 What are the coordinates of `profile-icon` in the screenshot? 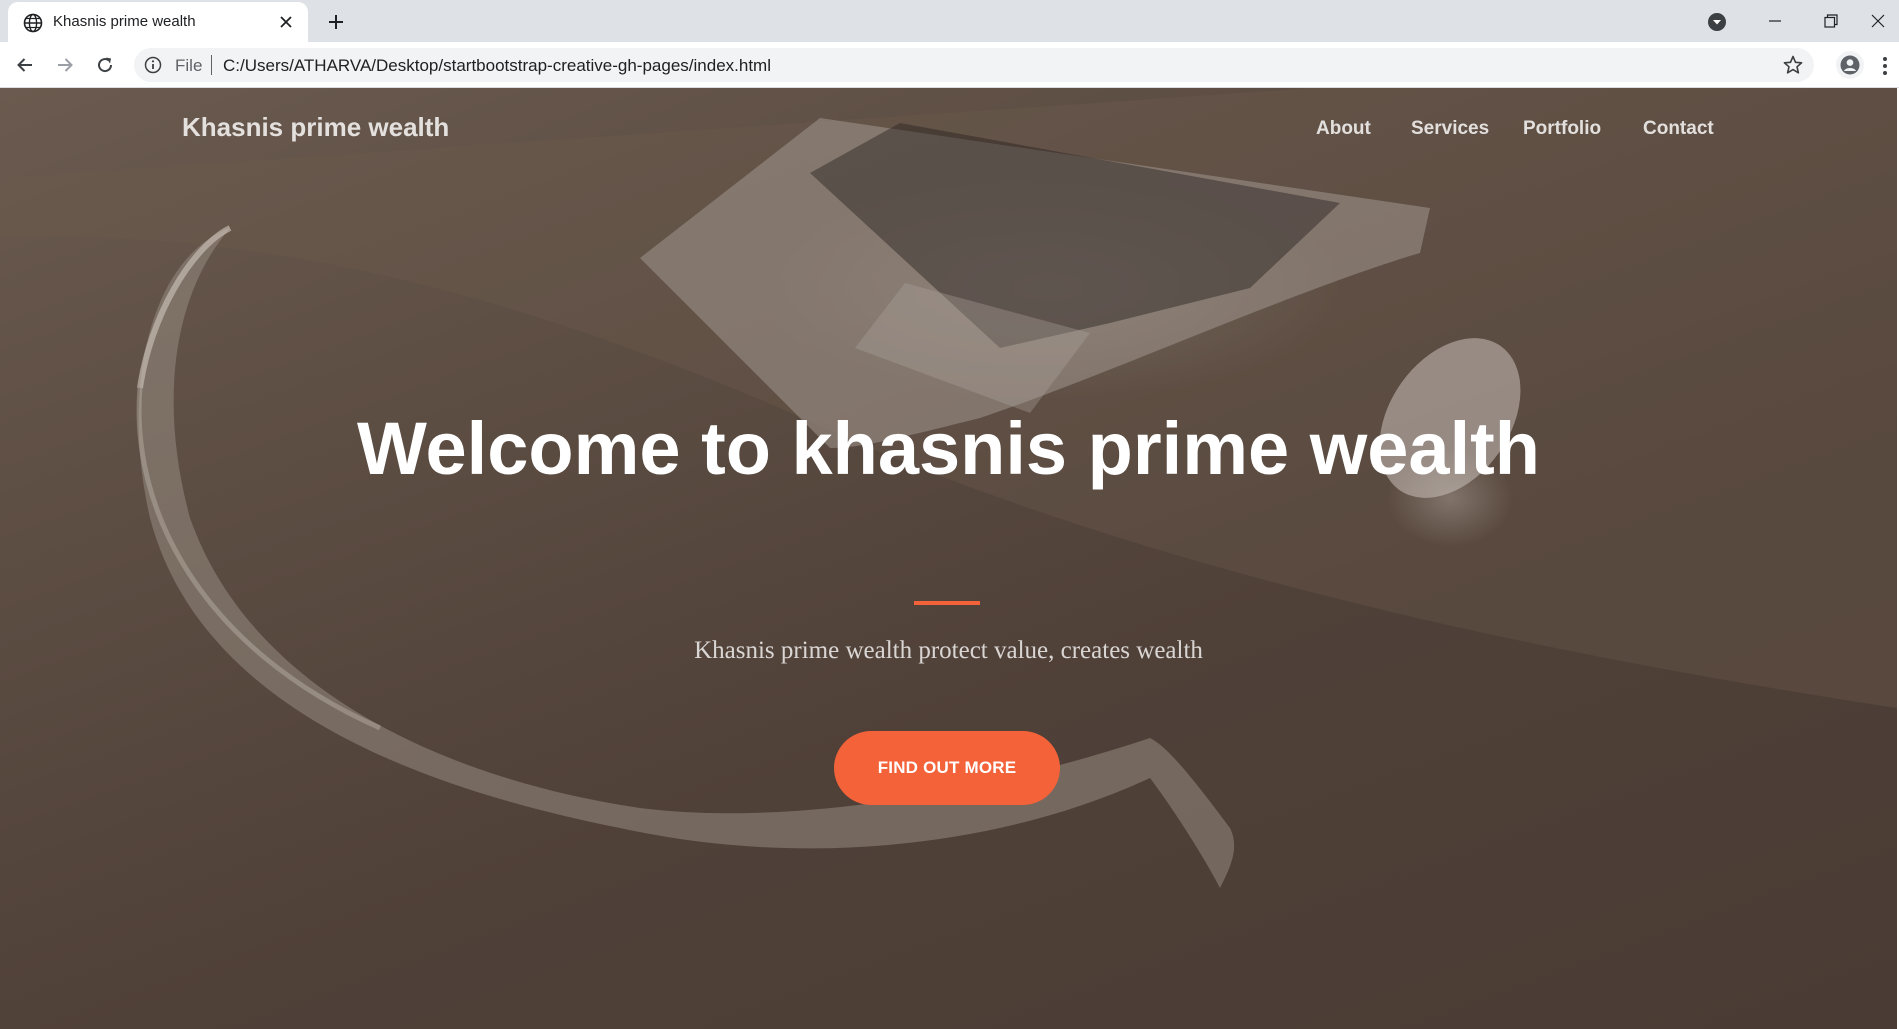 It's located at (1850, 65).